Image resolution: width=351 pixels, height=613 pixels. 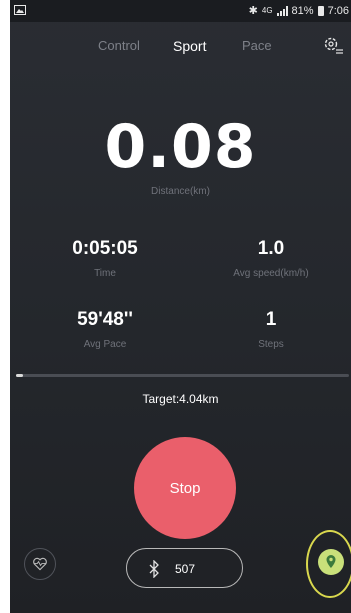 I want to click on target-progress-fill, so click(x=19, y=375).